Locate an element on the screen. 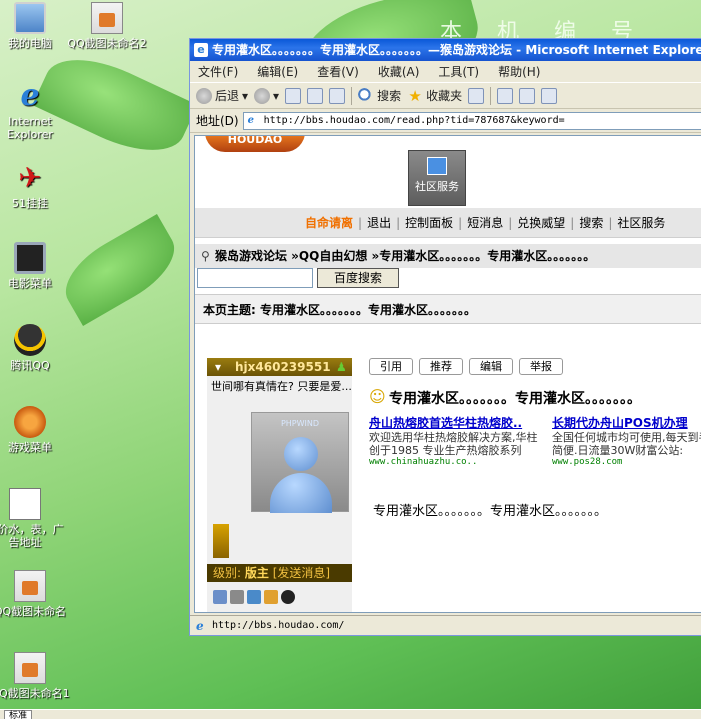 Image resolution: width=701 pixels, height=719 pixels. nav-search: 搜索 is located at coordinates (591, 222).